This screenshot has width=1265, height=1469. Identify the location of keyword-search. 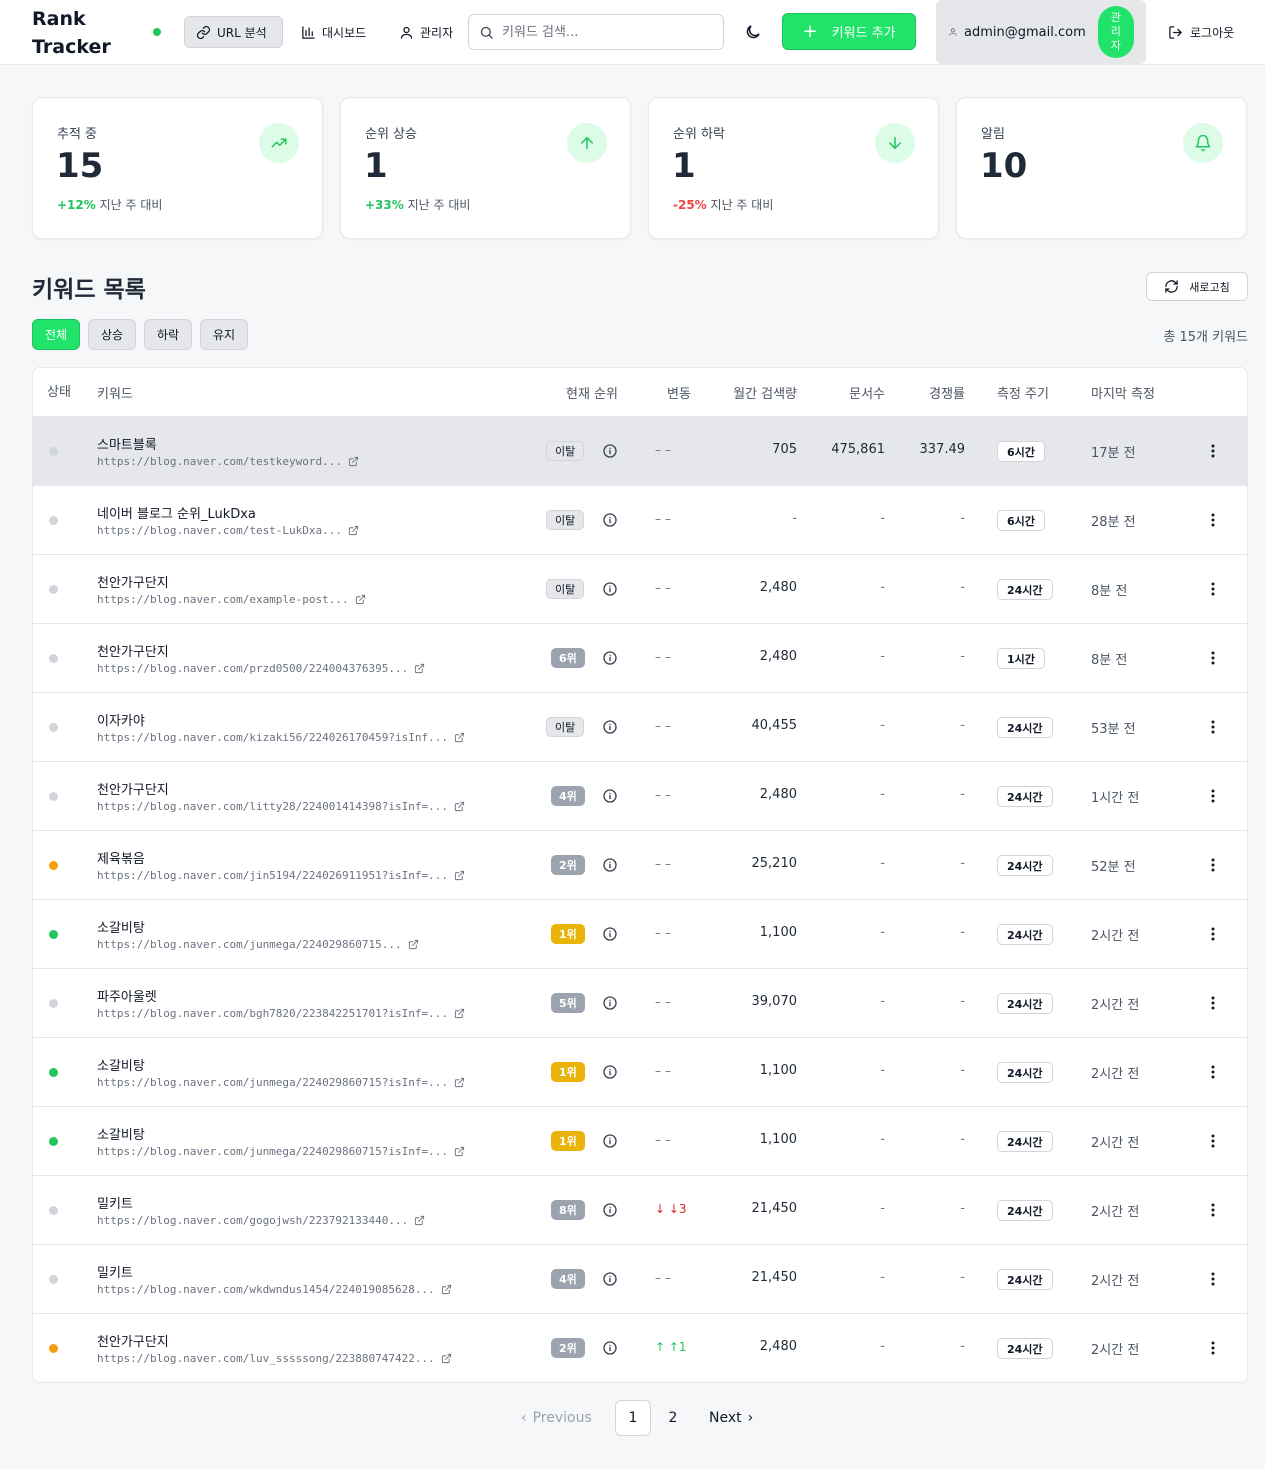
(596, 32).